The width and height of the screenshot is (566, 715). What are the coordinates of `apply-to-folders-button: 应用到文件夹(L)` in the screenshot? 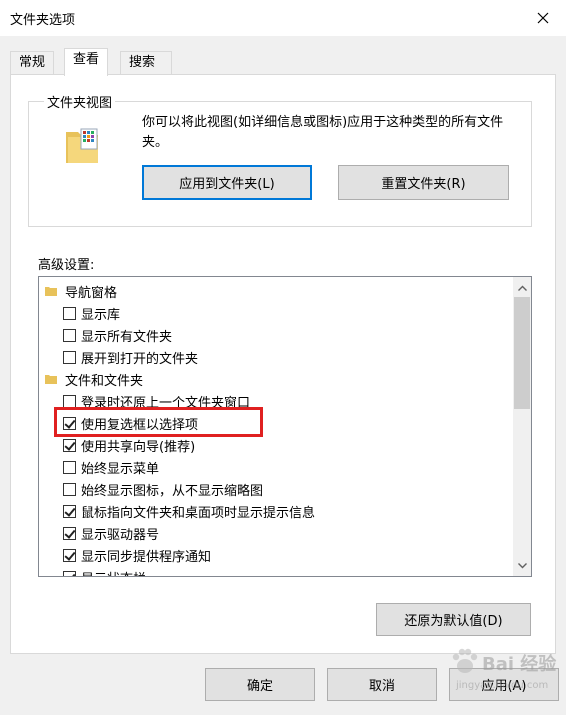 It's located at (227, 182).